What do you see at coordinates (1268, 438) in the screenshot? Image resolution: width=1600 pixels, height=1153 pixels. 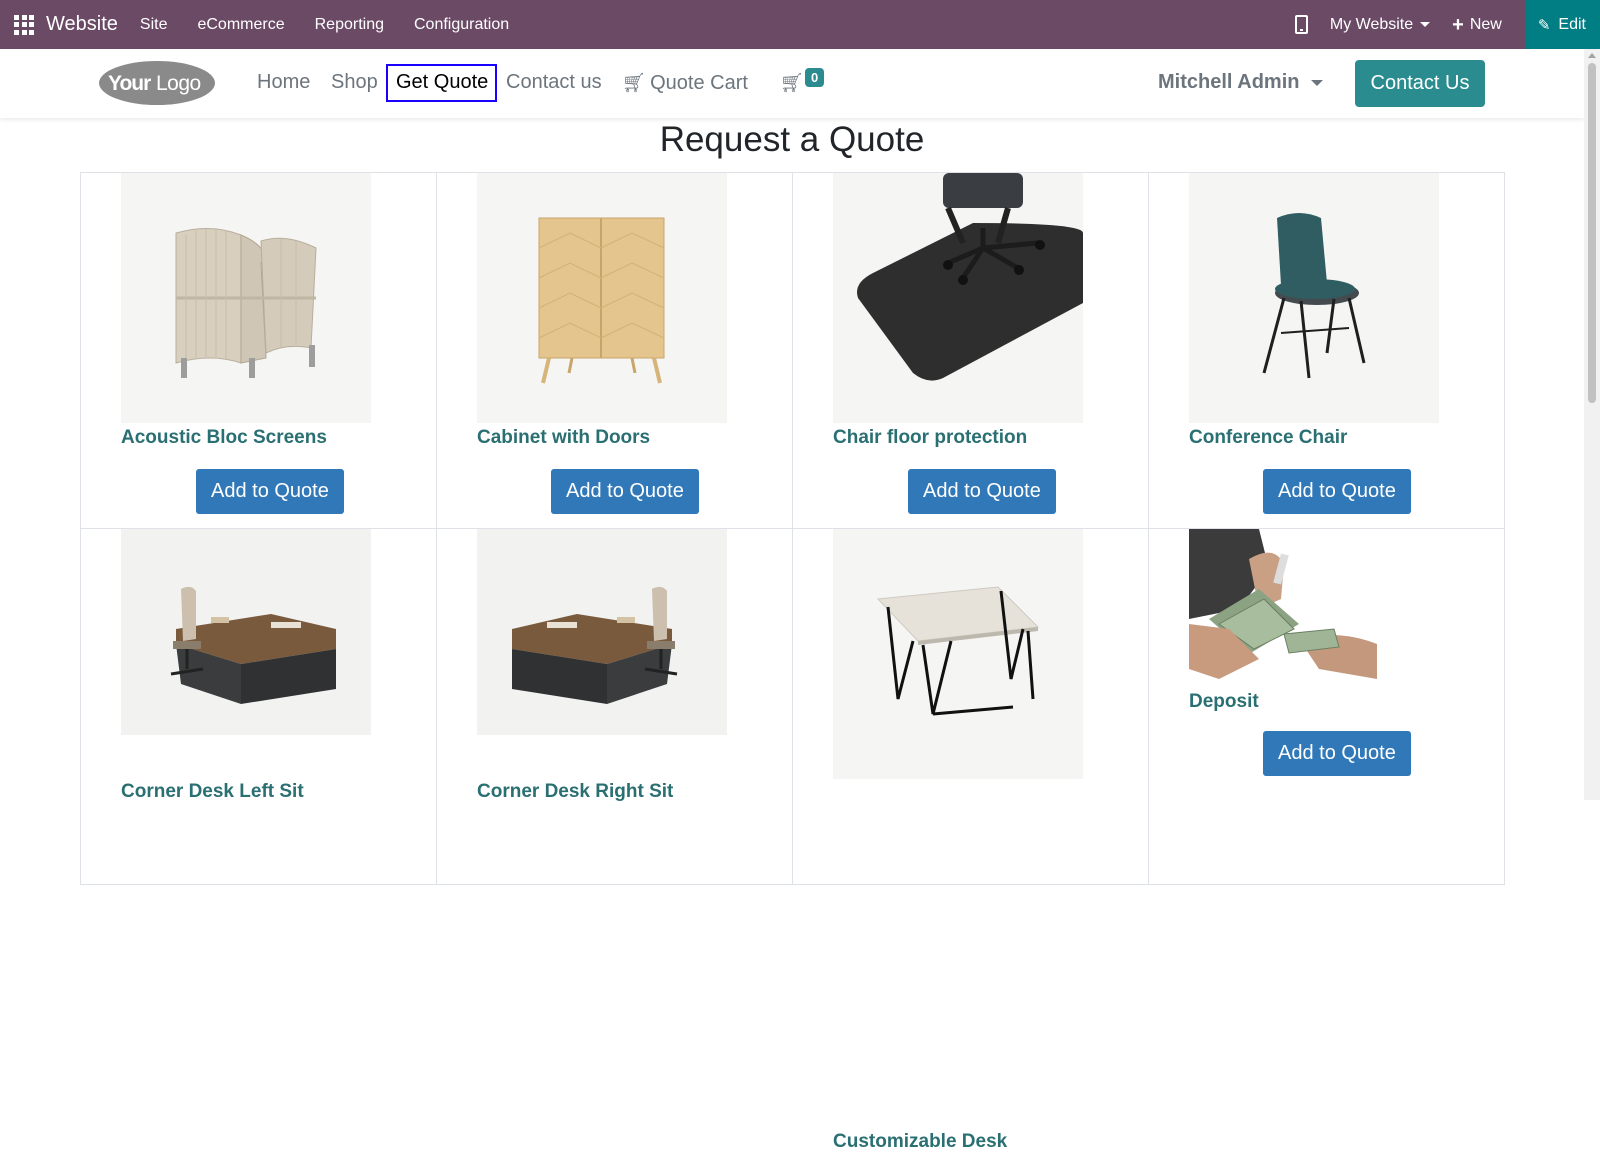 I see `product-name: Conference Chair` at bounding box center [1268, 438].